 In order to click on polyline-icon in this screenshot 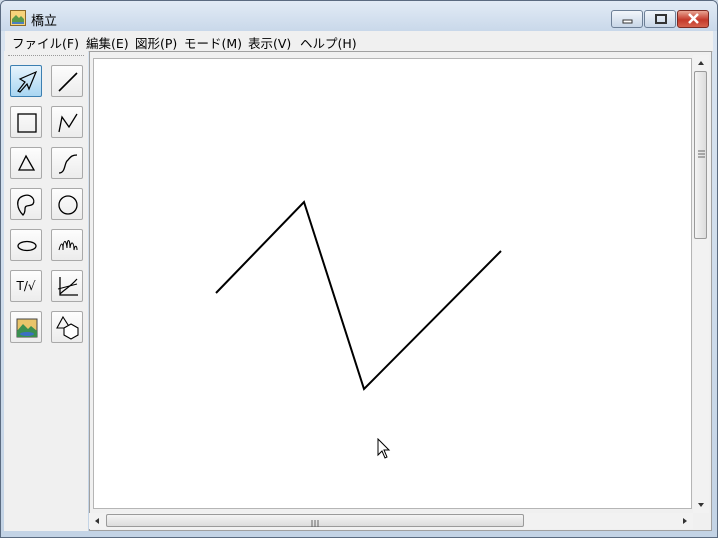, I will do `click(68, 123)`.